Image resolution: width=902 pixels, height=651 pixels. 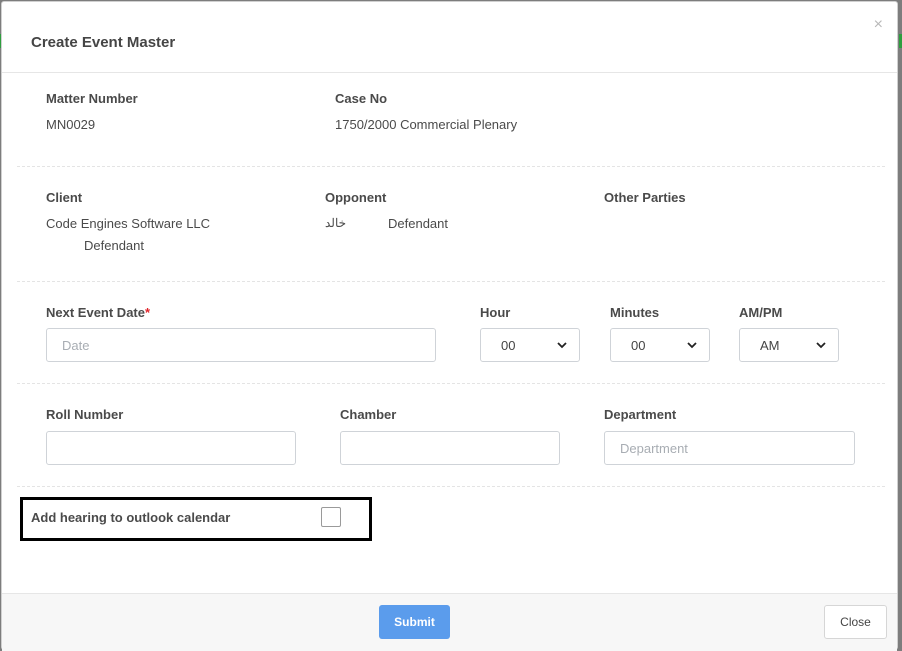 What do you see at coordinates (336, 223) in the screenshot?
I see `opponent-name: خالد` at bounding box center [336, 223].